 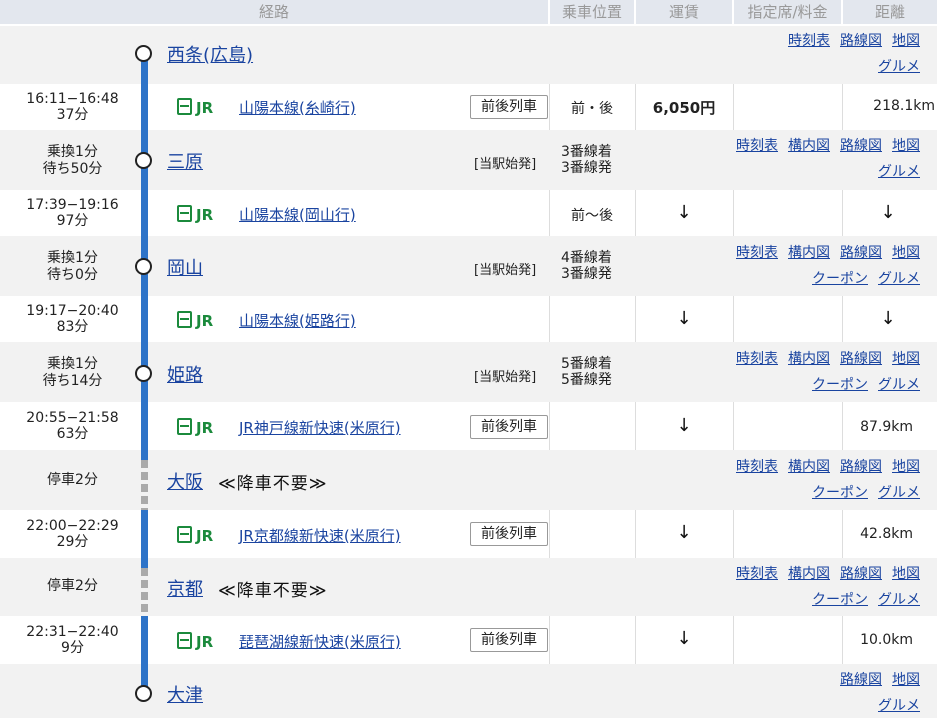 I want to click on distance-value: 42.8km, so click(x=886, y=534).